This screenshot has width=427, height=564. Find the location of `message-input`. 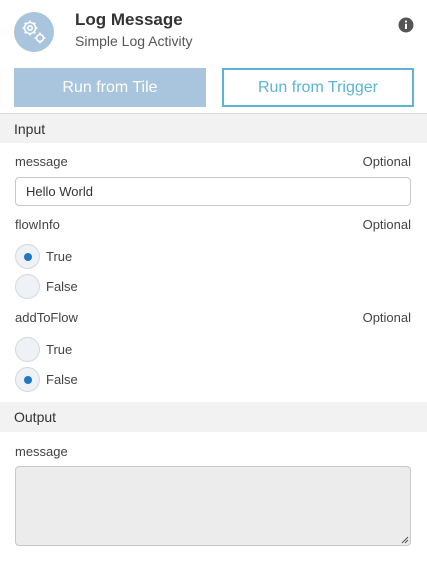

message-input is located at coordinates (213, 191).